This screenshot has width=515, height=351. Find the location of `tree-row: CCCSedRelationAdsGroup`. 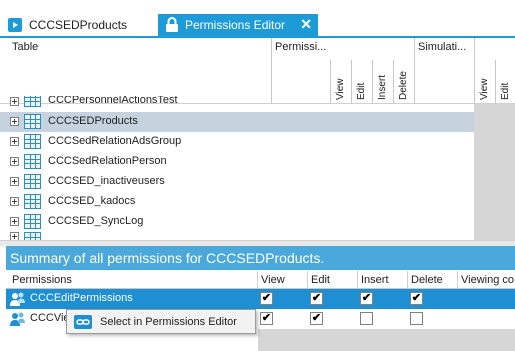

tree-row: CCCSedRelationAdsGroup is located at coordinates (237, 142).